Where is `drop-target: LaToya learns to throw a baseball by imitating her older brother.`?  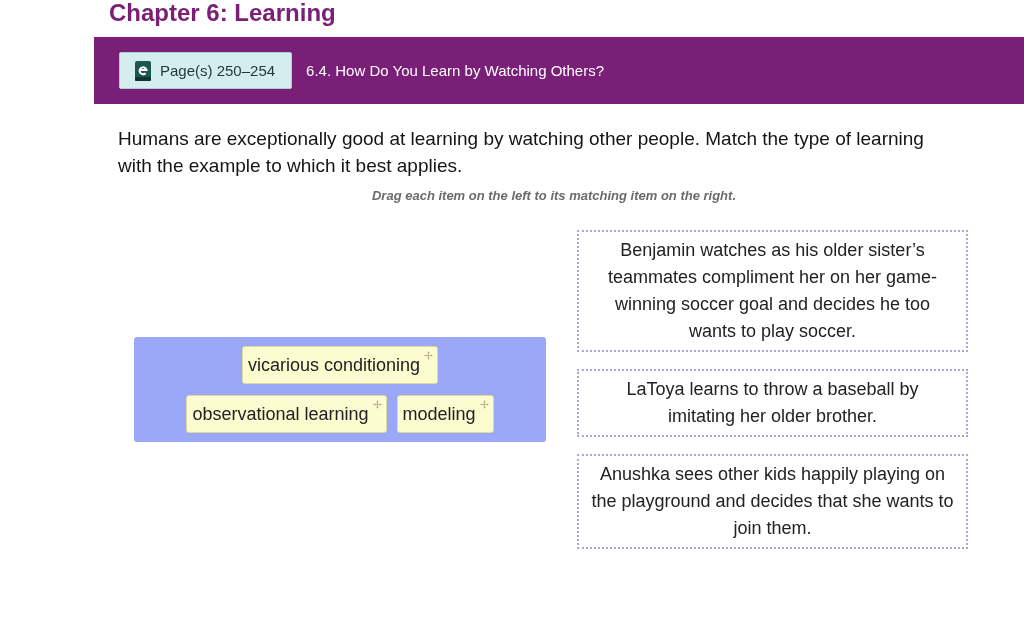 drop-target: LaToya learns to throw a baseball by imitating her older brother. is located at coordinates (772, 403).